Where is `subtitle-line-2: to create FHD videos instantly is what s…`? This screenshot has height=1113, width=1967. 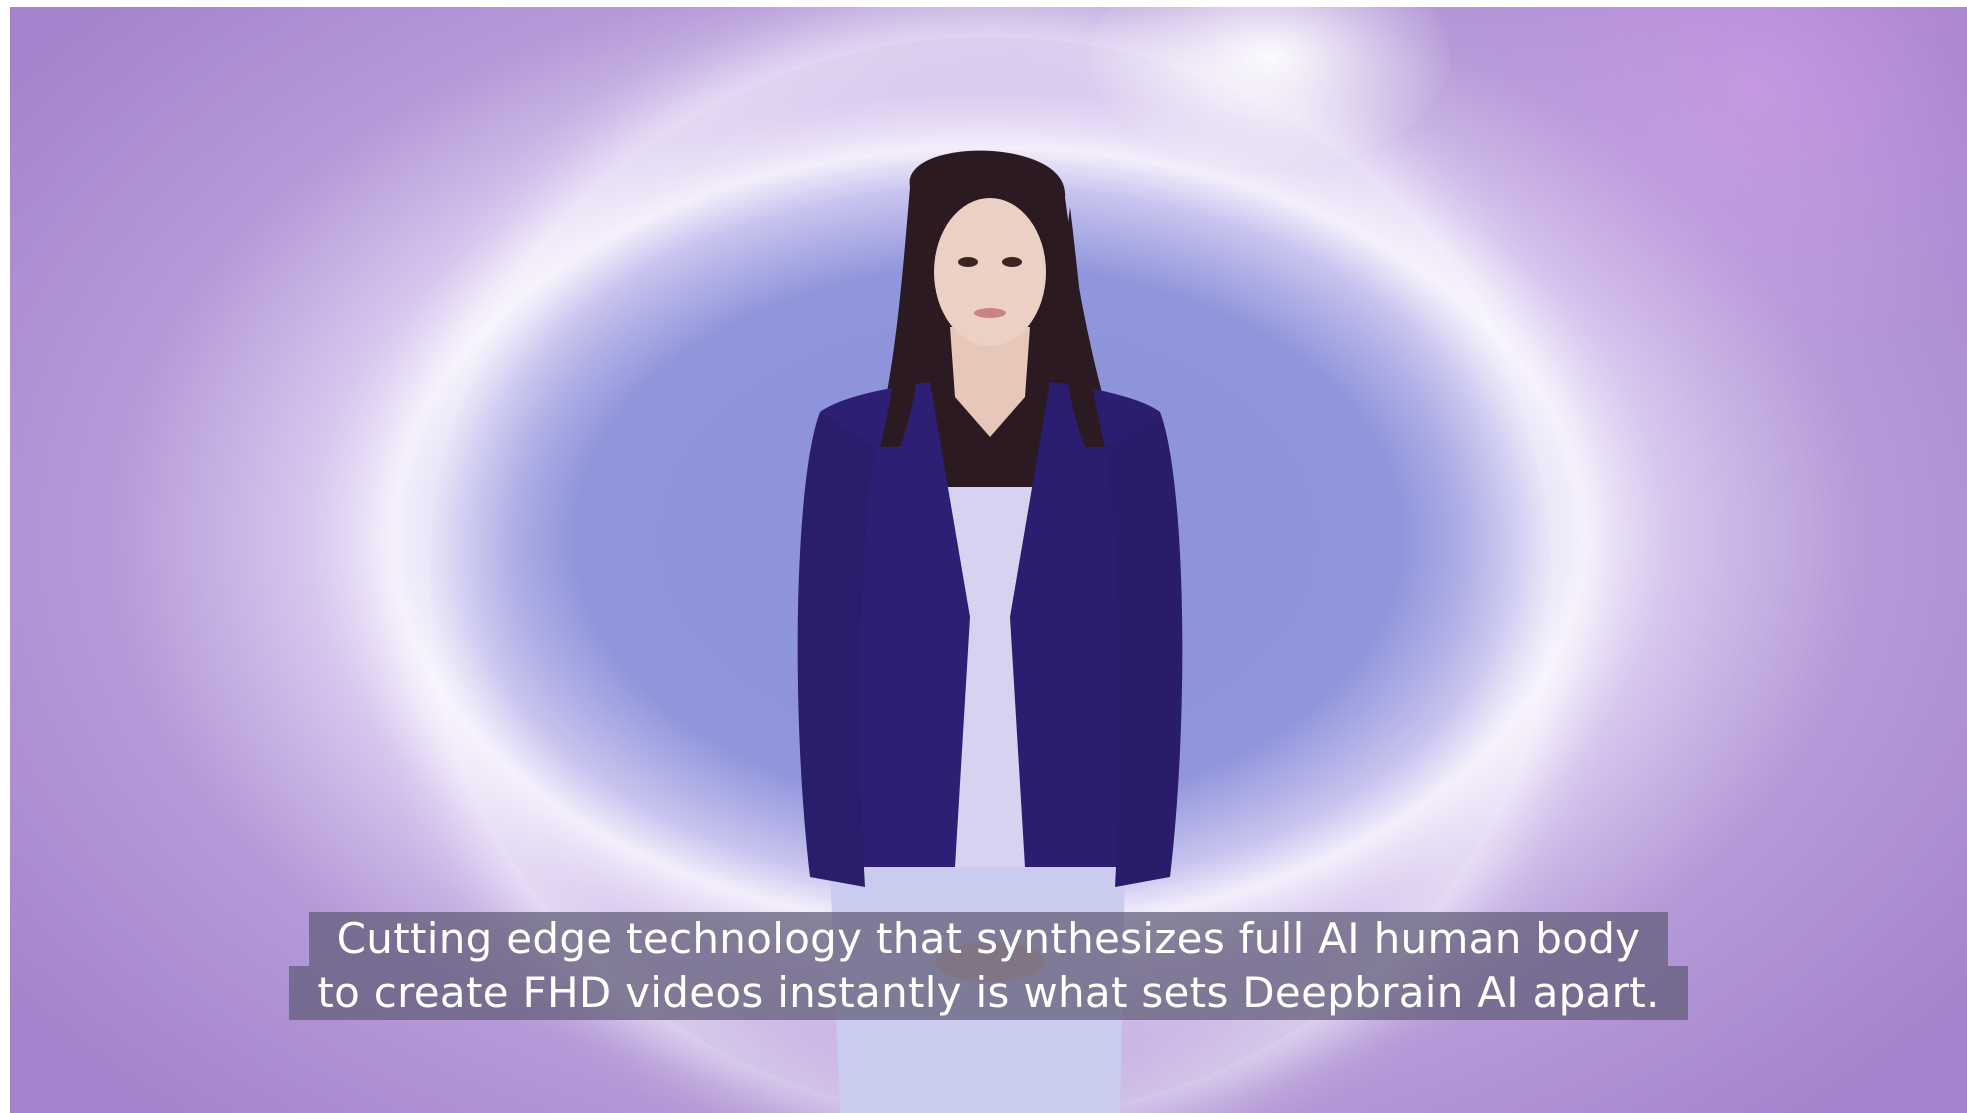 subtitle-line-2: to create FHD videos instantly is what s… is located at coordinates (988, 993).